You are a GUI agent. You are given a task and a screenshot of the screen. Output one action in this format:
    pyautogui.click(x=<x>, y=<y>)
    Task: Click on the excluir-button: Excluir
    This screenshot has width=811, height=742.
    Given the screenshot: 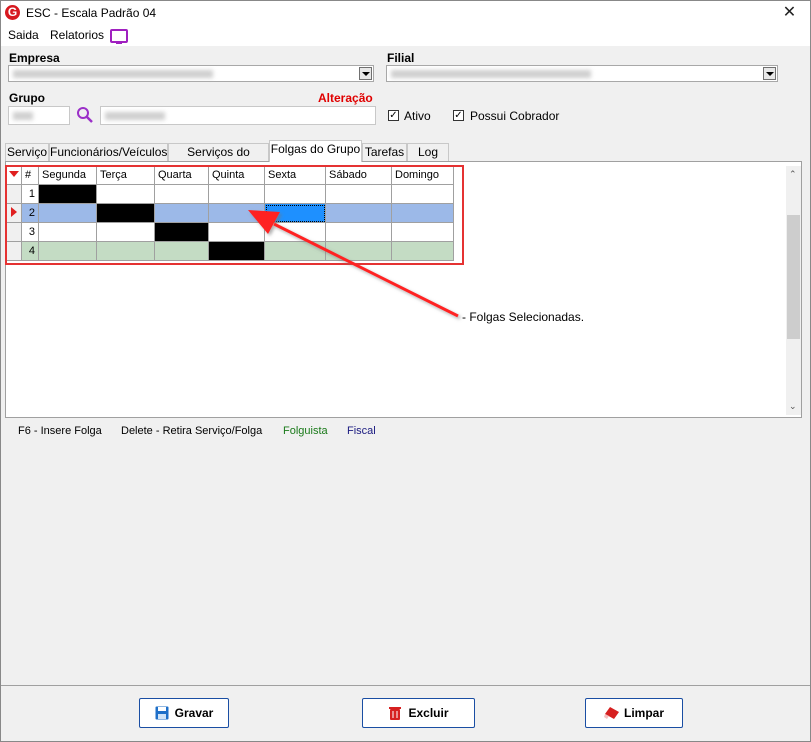 What is the action you would take?
    pyautogui.click(x=418, y=713)
    